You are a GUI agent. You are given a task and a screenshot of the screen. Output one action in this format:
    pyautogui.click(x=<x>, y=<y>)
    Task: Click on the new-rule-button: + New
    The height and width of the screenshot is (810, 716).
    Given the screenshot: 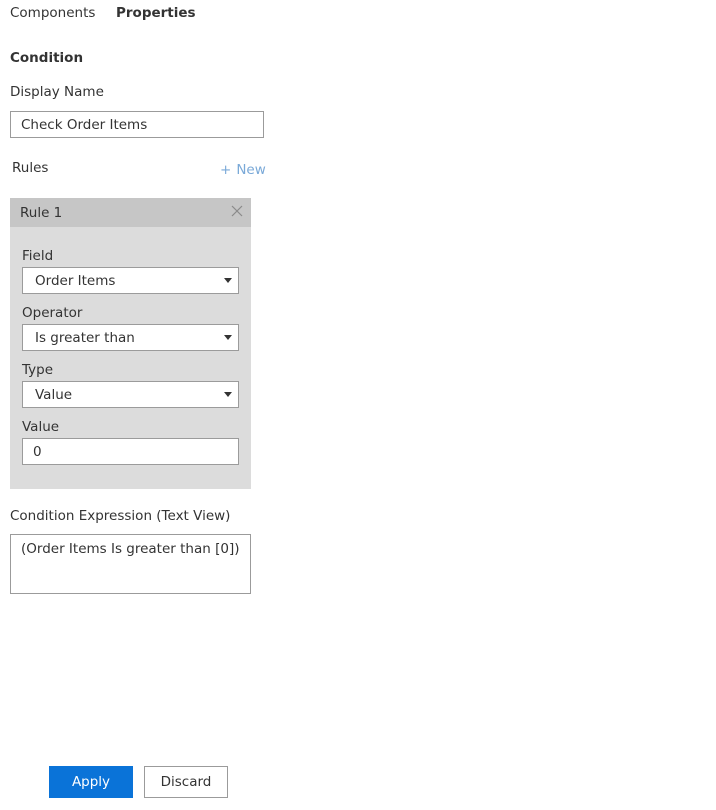 What is the action you would take?
    pyautogui.click(x=243, y=170)
    